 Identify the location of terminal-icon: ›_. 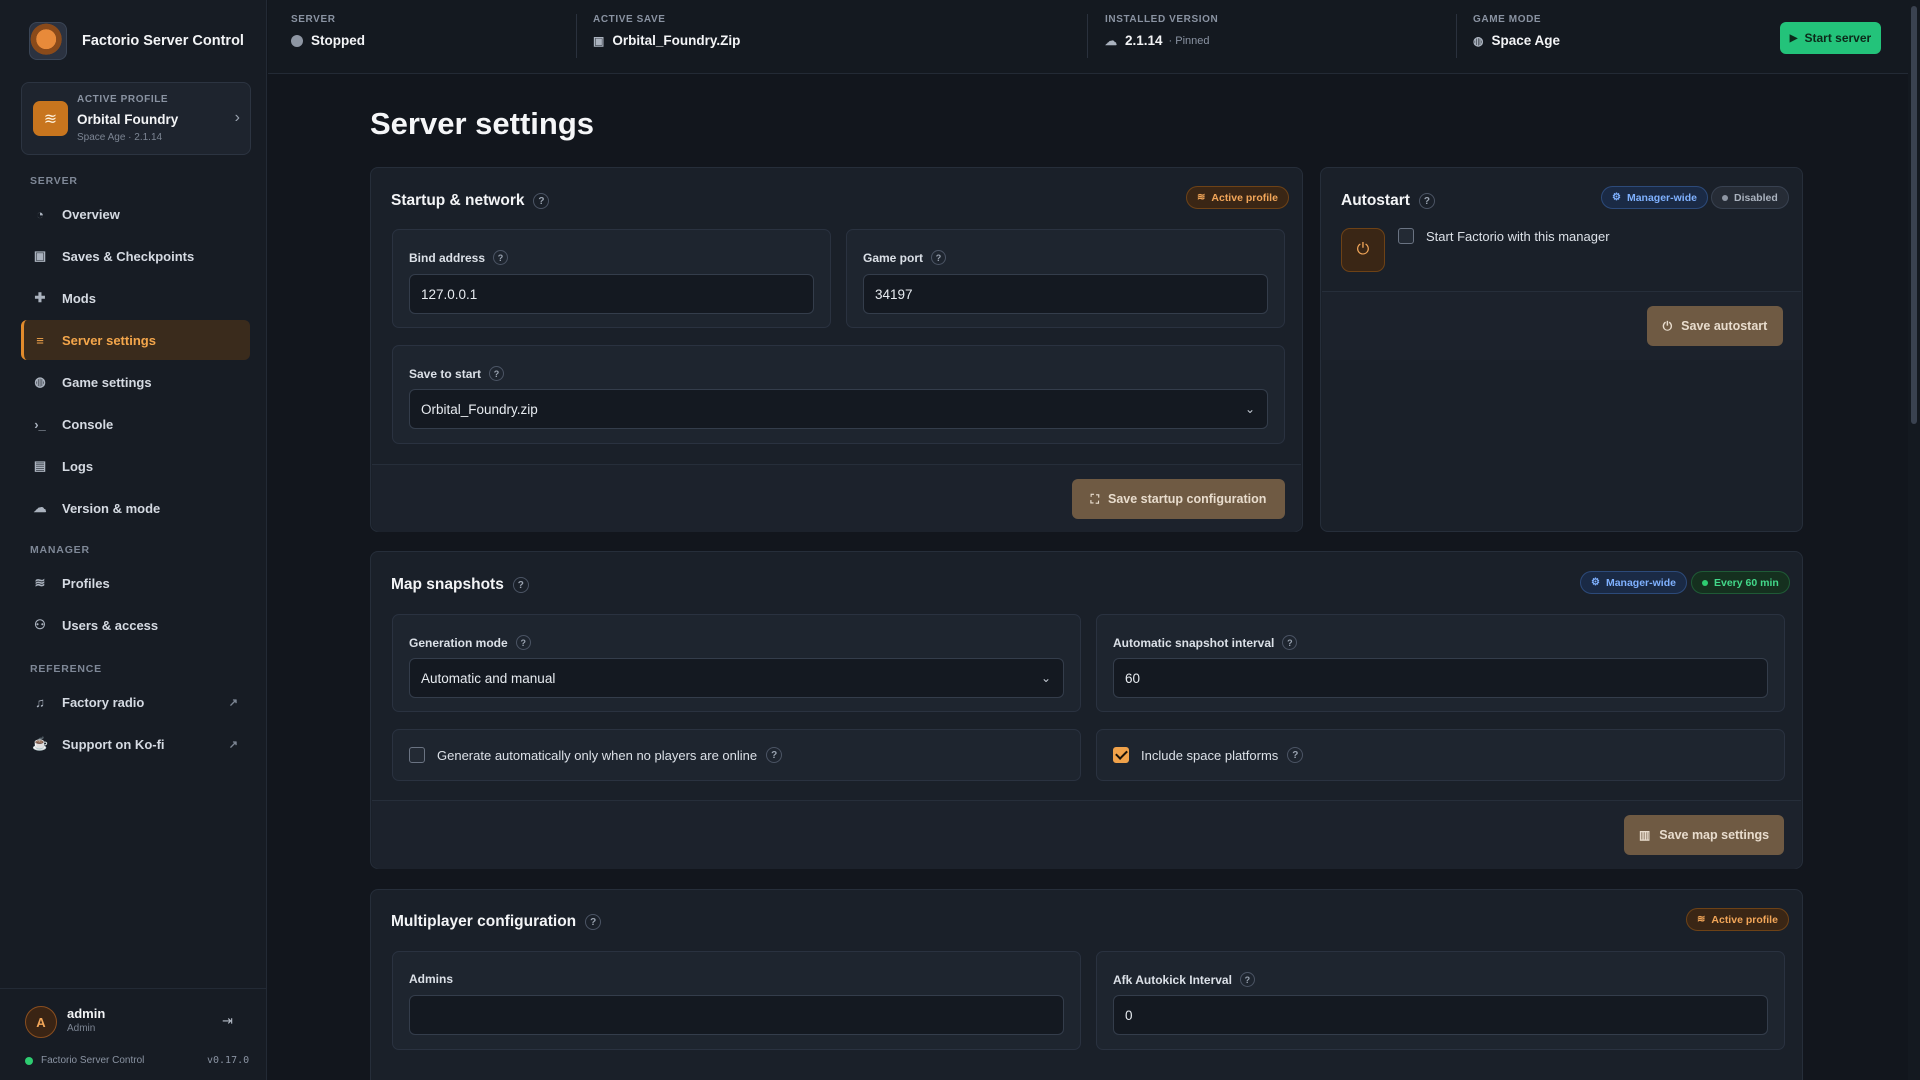
(40, 424).